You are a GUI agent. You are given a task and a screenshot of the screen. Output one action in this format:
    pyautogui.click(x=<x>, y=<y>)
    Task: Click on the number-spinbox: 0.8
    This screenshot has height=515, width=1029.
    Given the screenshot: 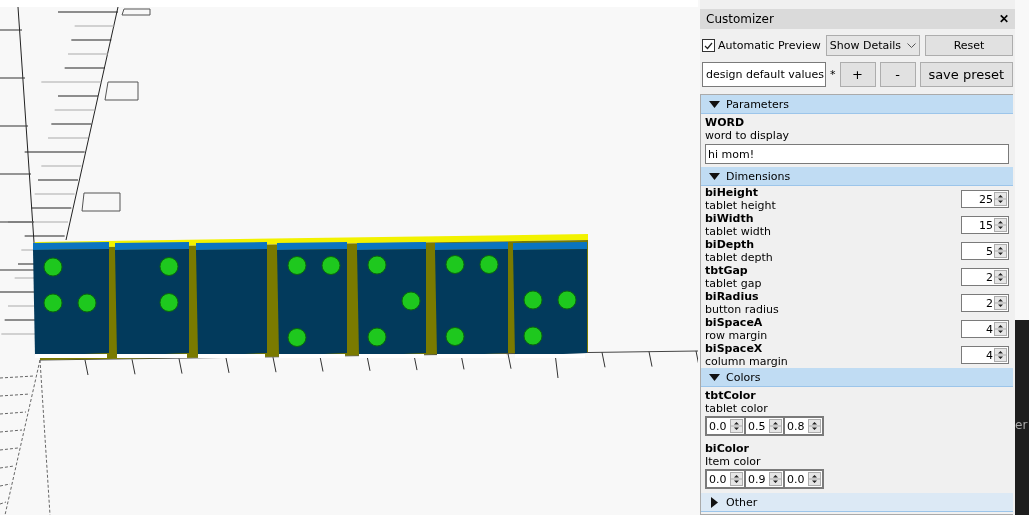 What is the action you would take?
    pyautogui.click(x=803, y=426)
    